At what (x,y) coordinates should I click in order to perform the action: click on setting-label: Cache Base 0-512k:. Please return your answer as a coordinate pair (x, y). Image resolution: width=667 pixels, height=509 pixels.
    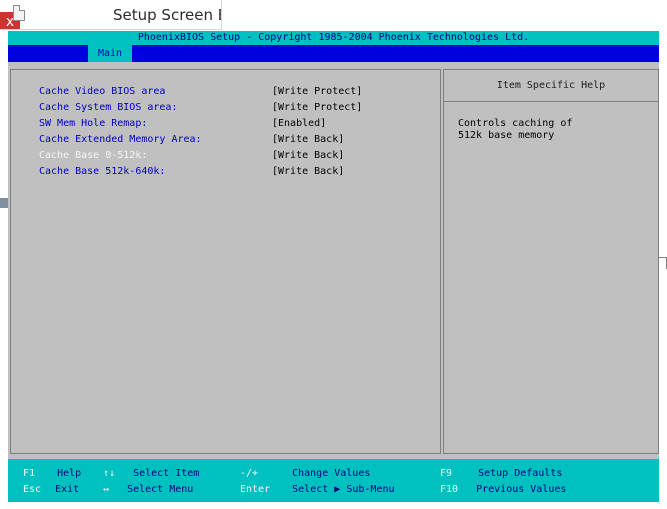
    Looking at the image, I should click on (93, 155).